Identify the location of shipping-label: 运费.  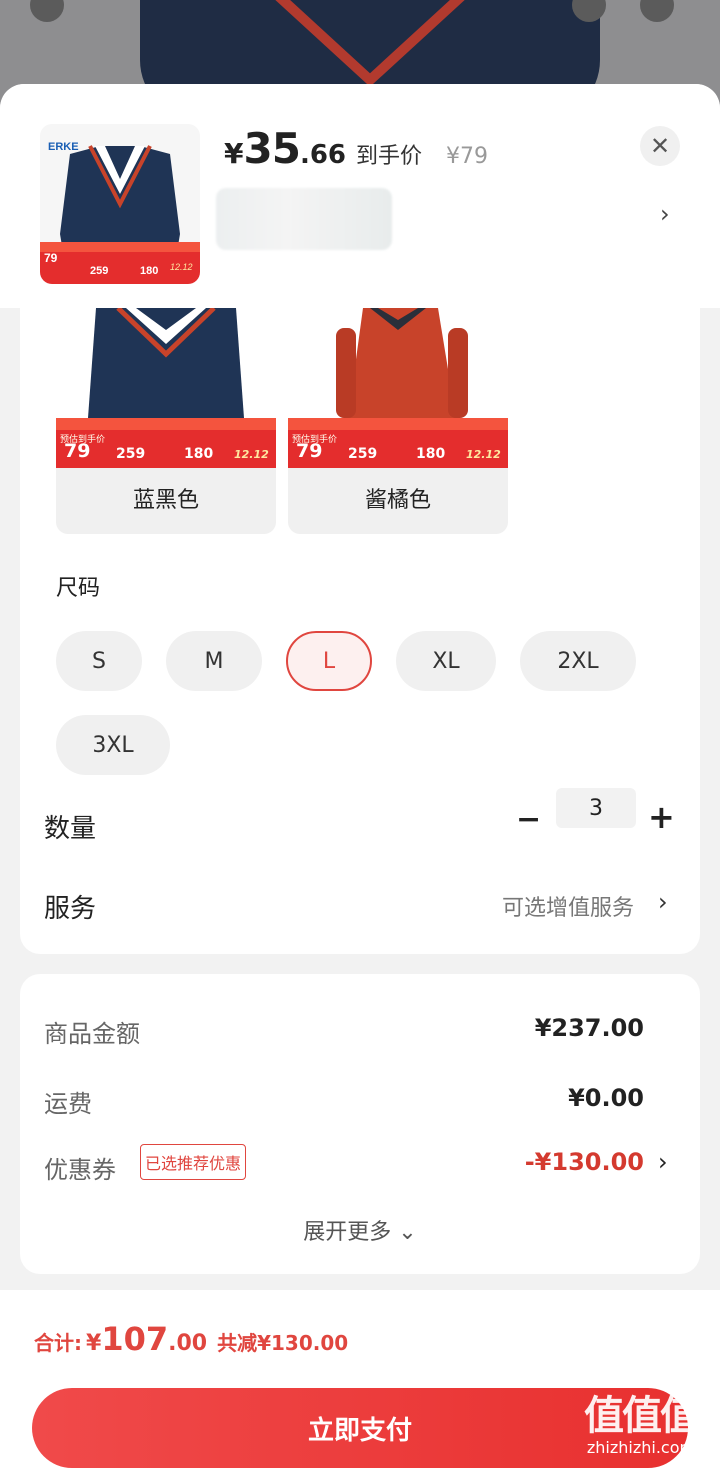
(68, 1104).